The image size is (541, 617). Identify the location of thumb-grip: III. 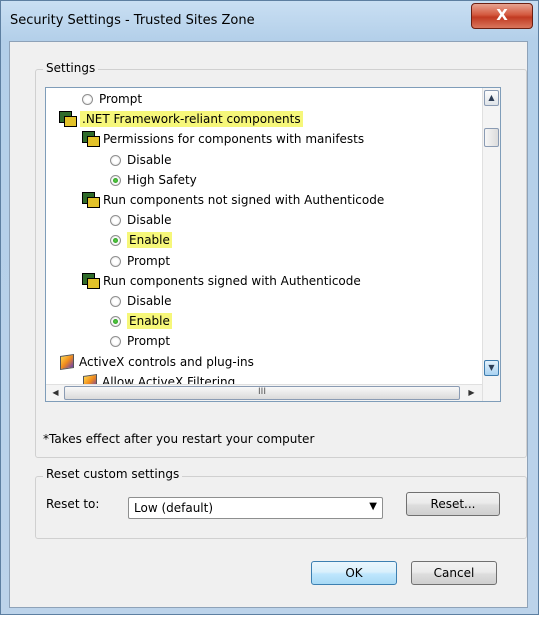
(262, 392).